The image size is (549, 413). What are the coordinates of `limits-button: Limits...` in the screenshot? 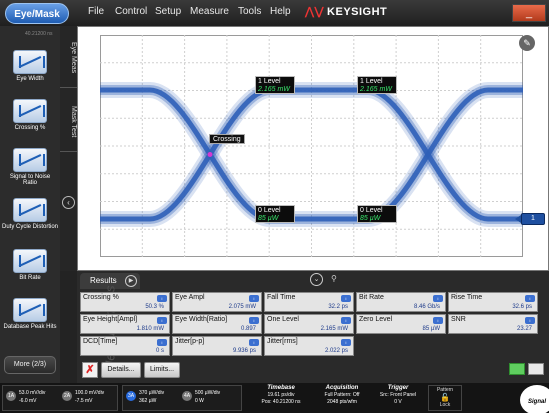 It's located at (162, 370).